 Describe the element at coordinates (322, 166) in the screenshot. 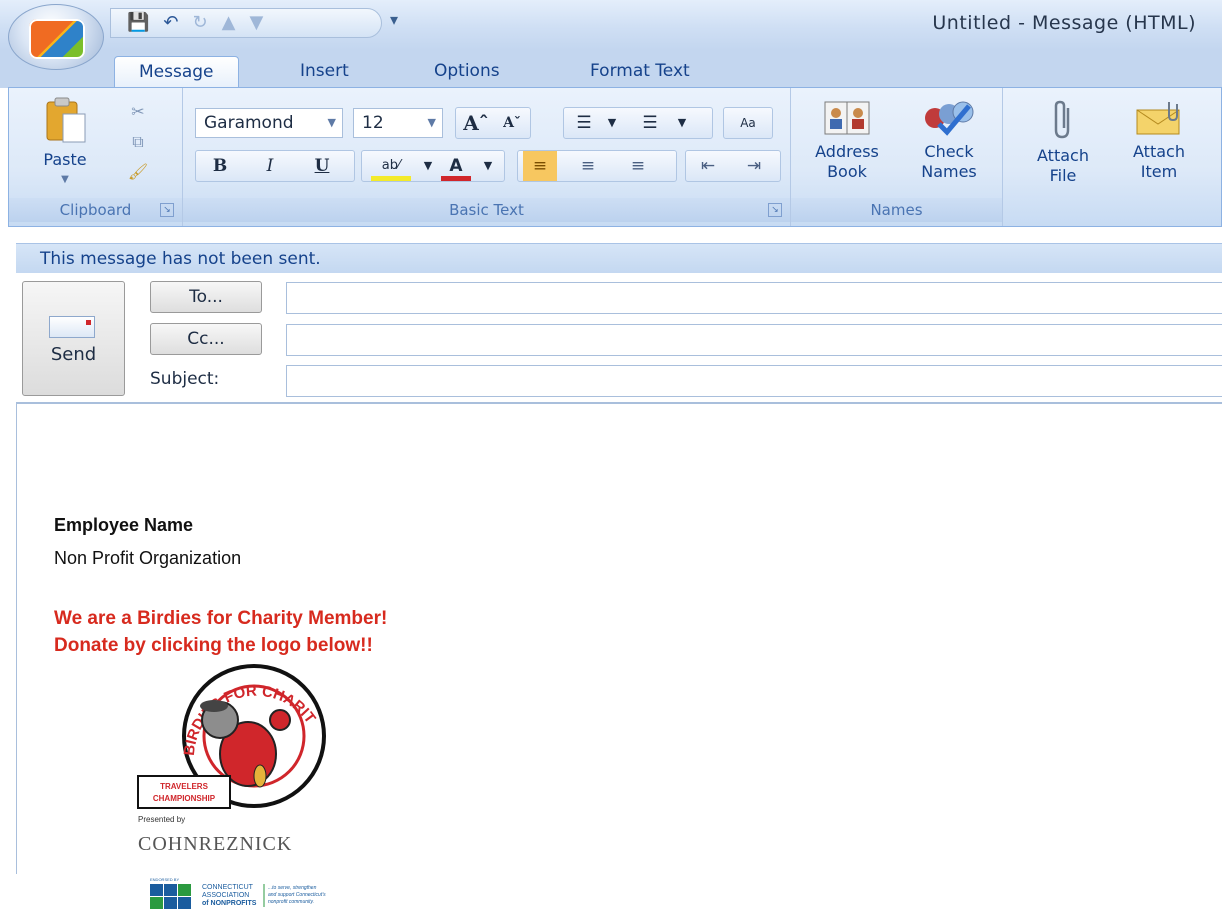

I see `underline-button: U` at that location.